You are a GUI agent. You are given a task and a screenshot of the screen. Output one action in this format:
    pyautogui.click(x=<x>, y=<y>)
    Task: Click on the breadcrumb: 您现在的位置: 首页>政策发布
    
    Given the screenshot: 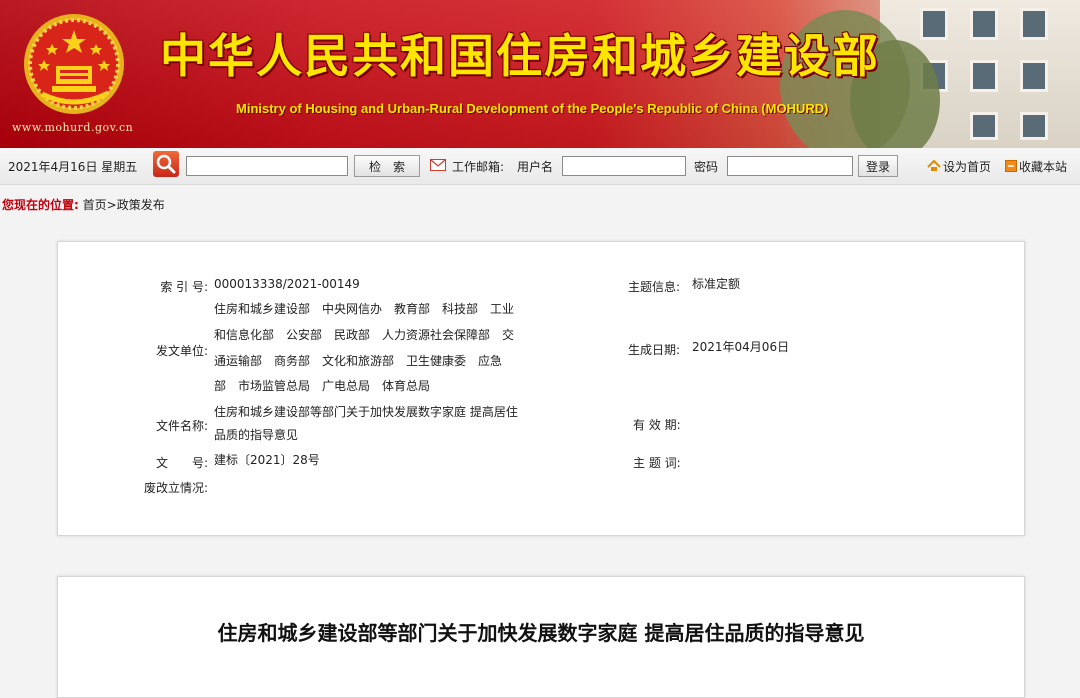 What is the action you would take?
    pyautogui.click(x=83, y=204)
    